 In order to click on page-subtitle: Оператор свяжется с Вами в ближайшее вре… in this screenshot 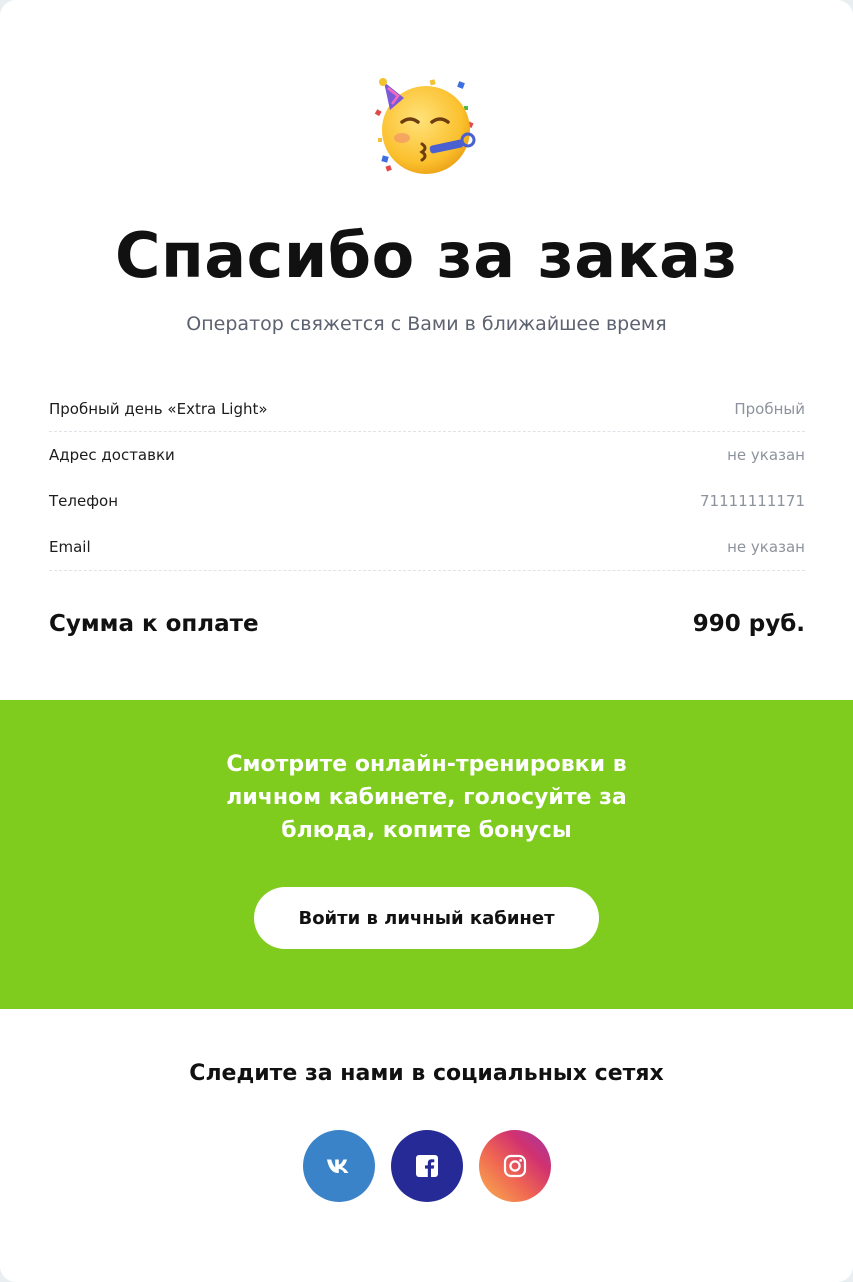, I will do `click(426, 324)`.